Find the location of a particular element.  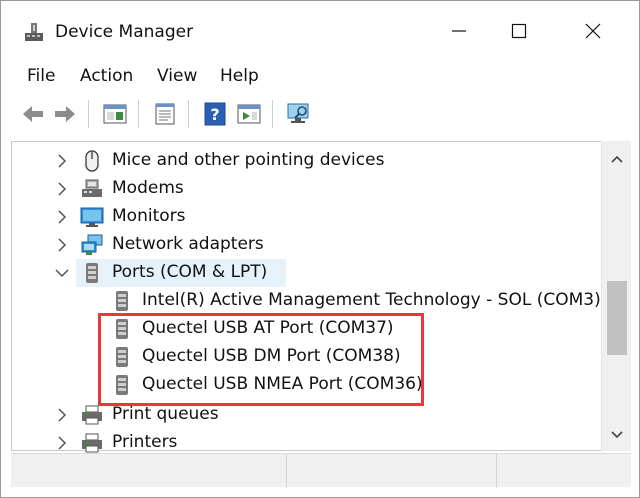

tree-node-ports: Ports (COM & LPT) is located at coordinates (307, 273).